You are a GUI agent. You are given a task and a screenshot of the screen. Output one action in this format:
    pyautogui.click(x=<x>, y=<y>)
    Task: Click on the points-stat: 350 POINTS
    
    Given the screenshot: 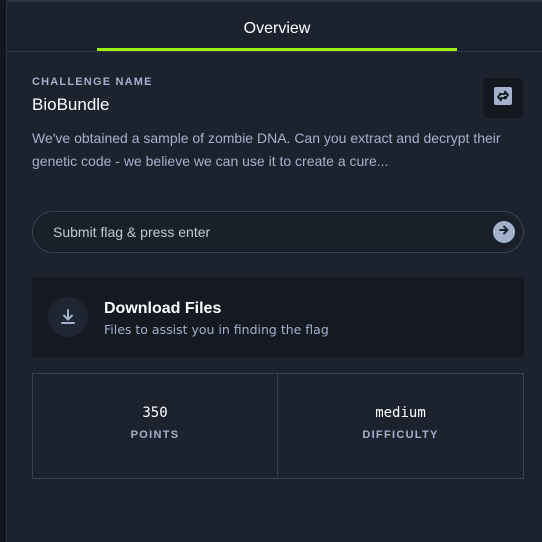 What is the action you would take?
    pyautogui.click(x=155, y=426)
    